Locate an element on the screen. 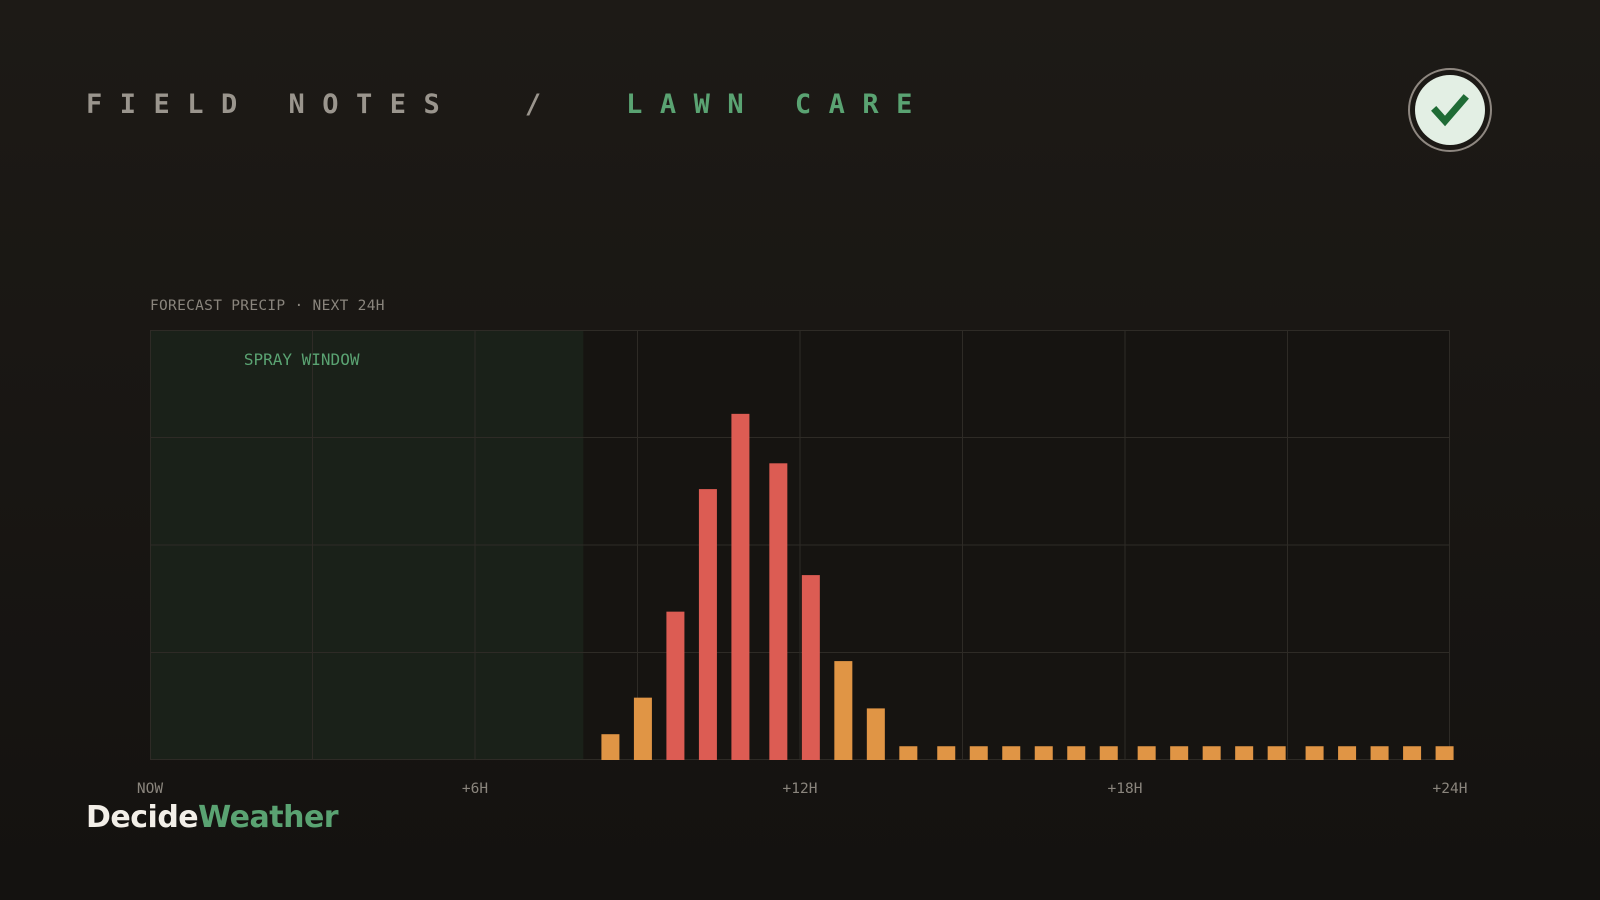 The height and width of the screenshot is (900, 1600). spray-window-label: SPRAY WINDOW is located at coordinates (302, 359).